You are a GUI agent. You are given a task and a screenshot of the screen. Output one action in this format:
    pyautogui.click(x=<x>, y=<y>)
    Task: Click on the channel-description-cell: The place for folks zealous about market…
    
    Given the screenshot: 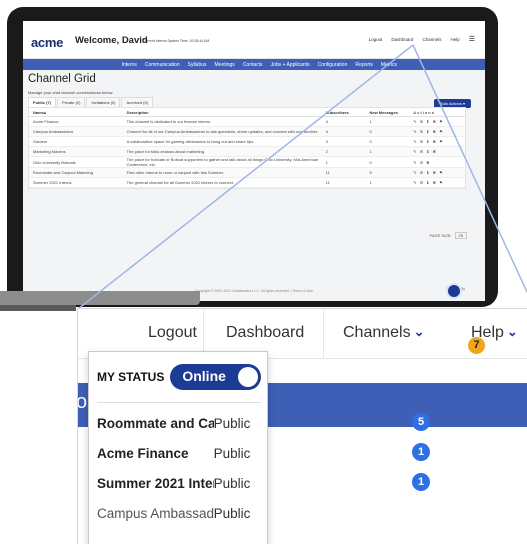 What is the action you would take?
    pyautogui.click(x=166, y=151)
    